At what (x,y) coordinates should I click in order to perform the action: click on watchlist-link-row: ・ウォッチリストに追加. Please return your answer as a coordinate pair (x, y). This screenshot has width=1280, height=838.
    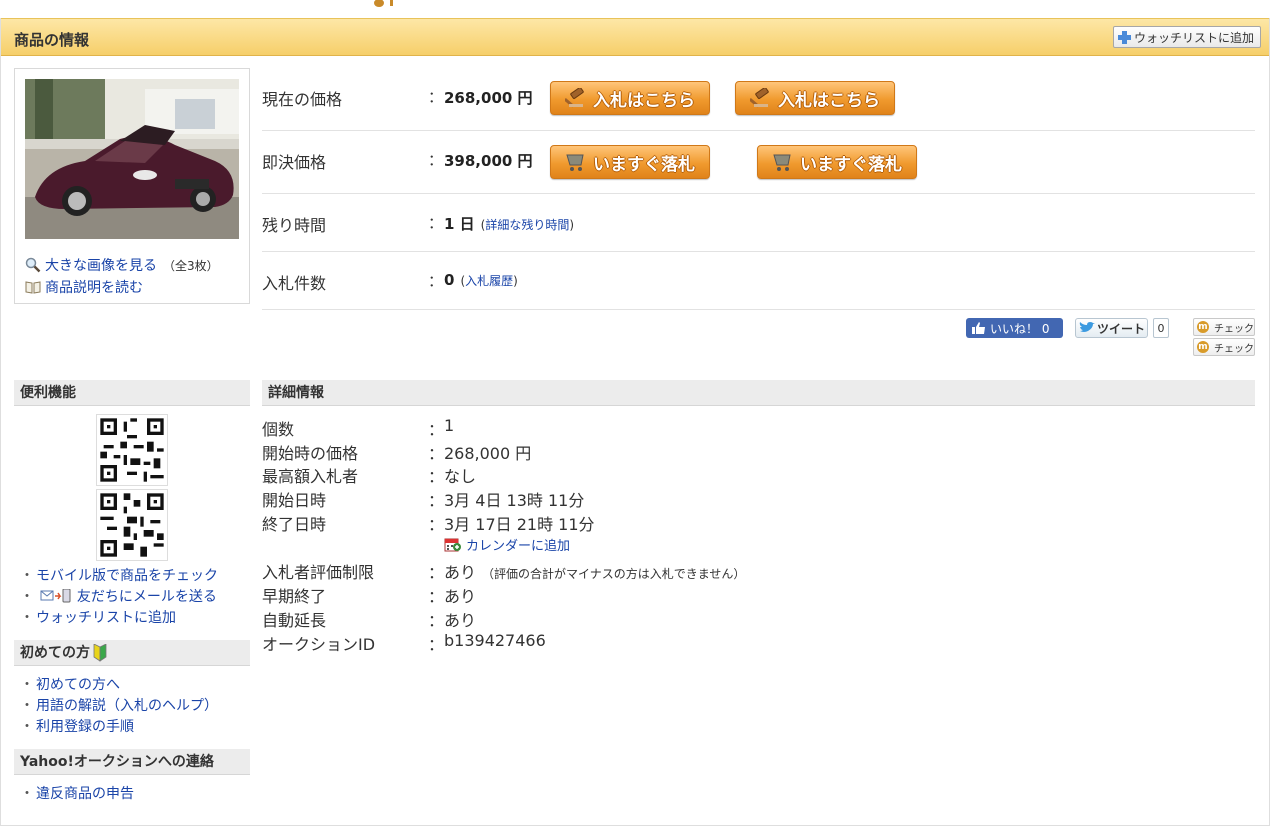
    Looking at the image, I should click on (98, 618).